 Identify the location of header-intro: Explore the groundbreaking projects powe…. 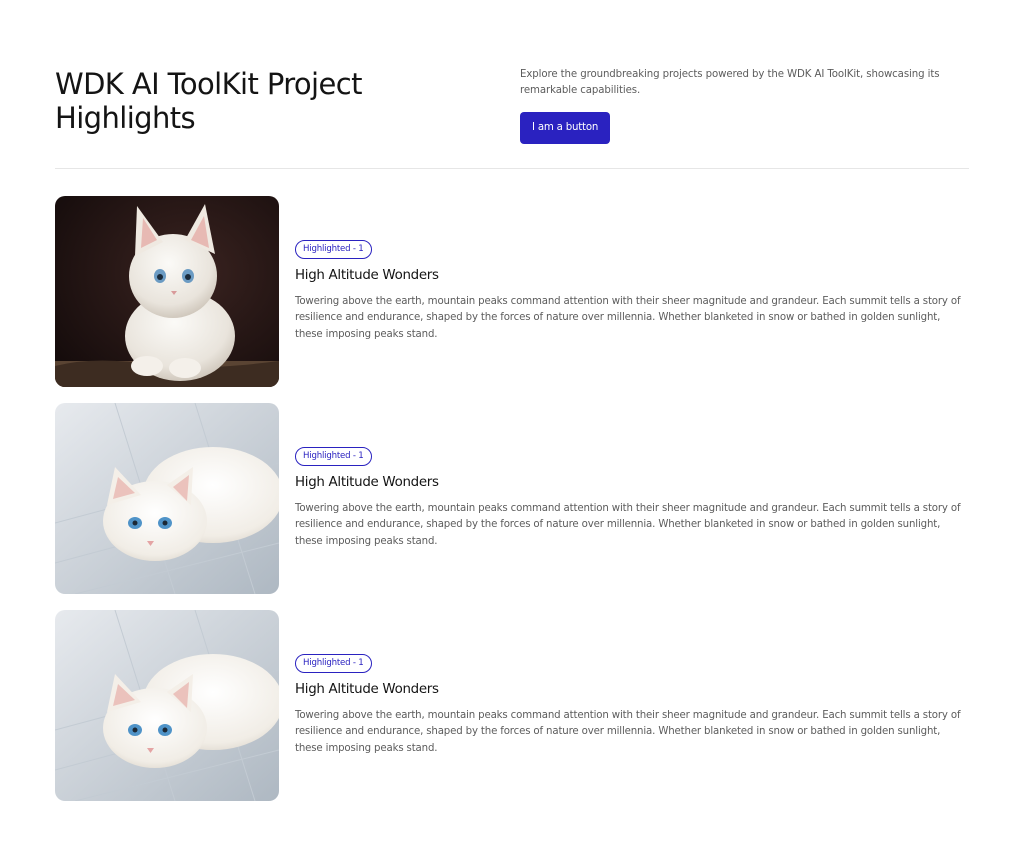
(744, 105).